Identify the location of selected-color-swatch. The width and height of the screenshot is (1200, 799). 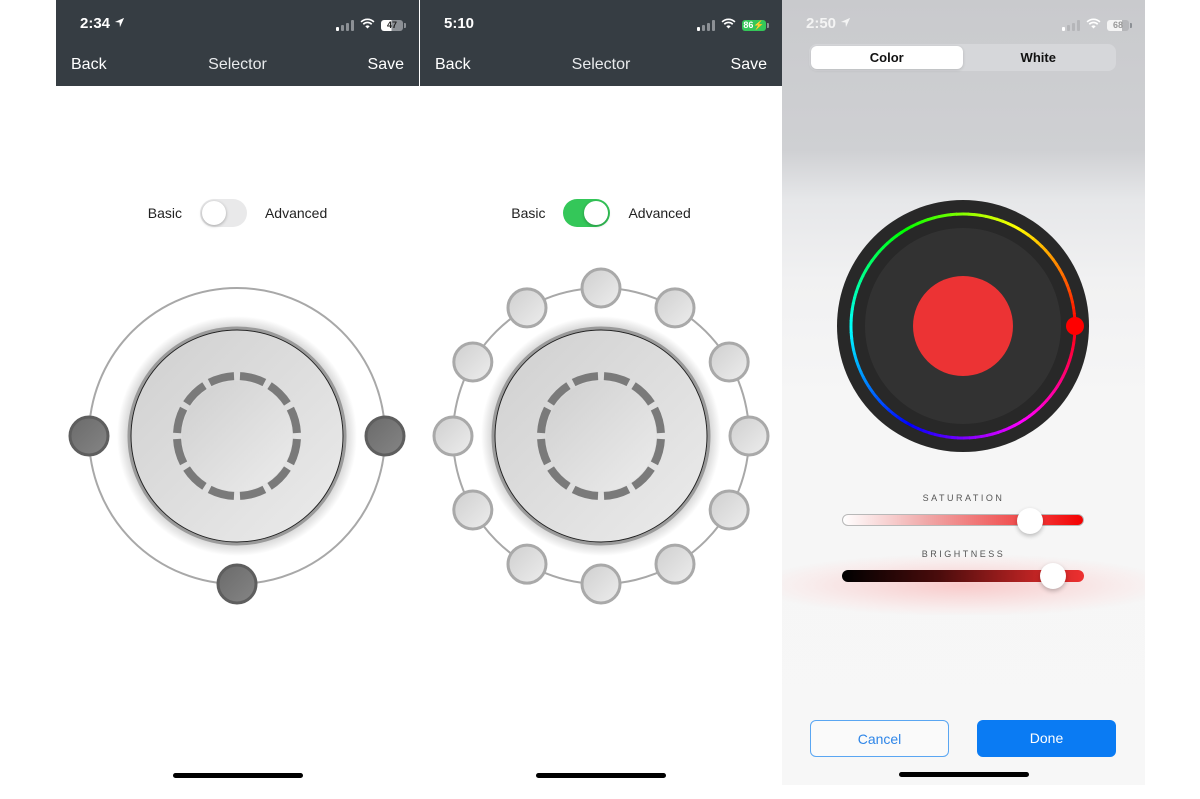
(963, 326).